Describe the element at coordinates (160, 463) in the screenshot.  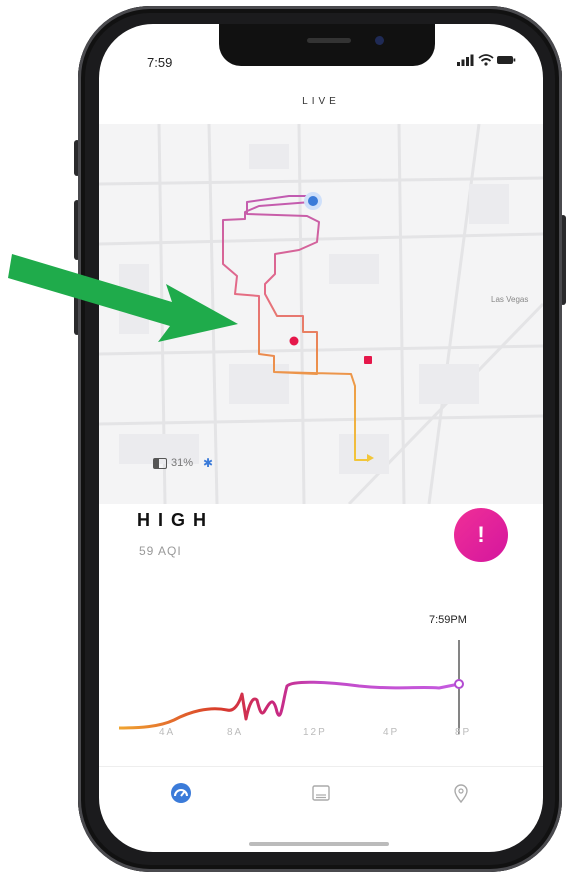
I see `battery-icon` at that location.